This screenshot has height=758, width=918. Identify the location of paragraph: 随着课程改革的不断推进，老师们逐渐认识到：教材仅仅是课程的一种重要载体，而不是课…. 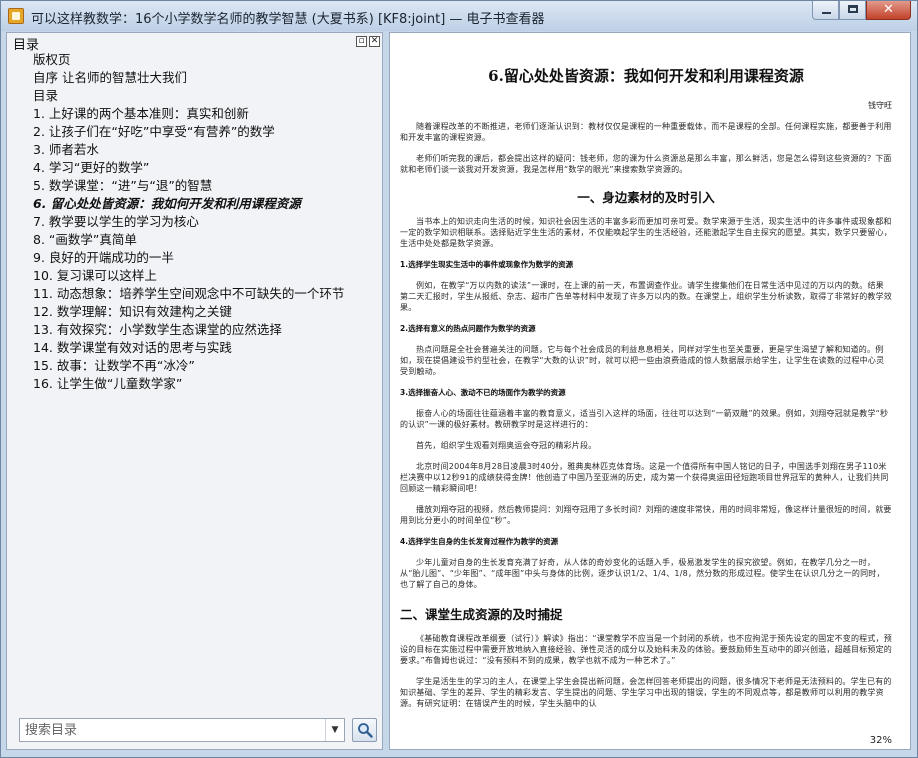
(646, 132).